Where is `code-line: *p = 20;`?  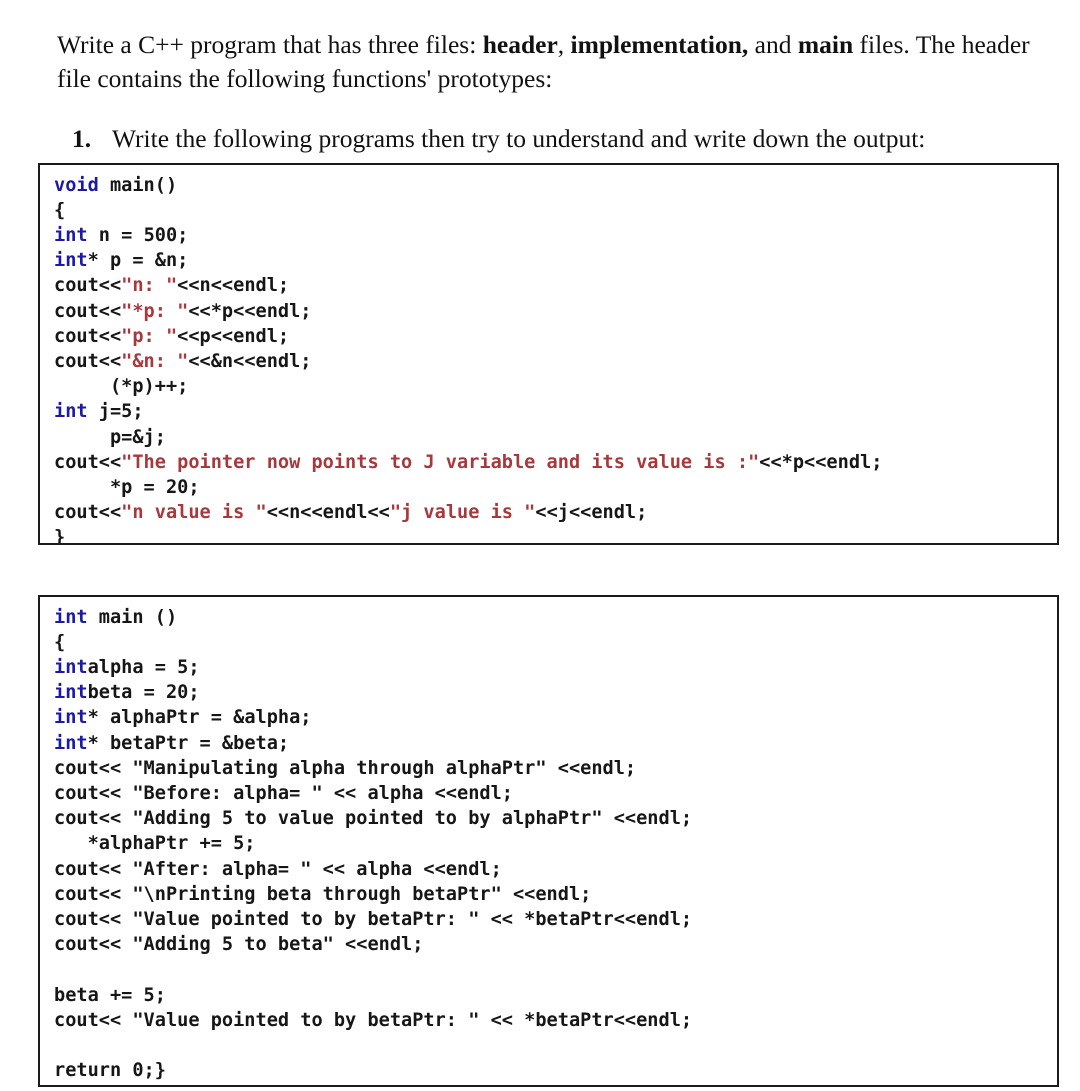 code-line: *p = 20; is located at coordinates (555, 487).